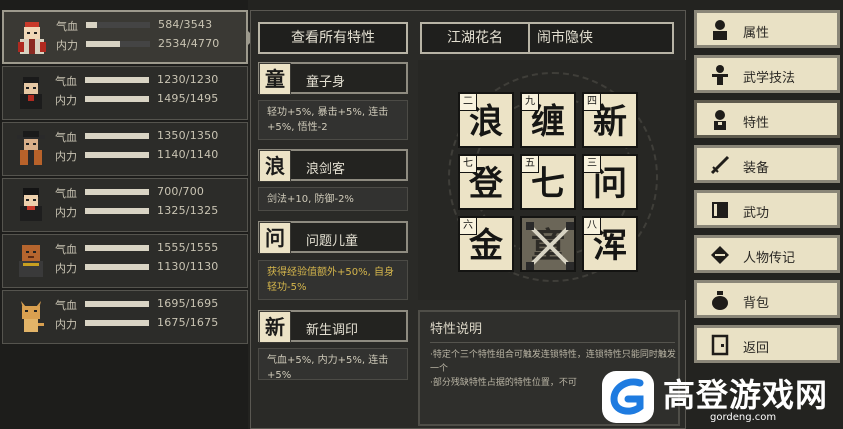 The width and height of the screenshot is (843, 429). What do you see at coordinates (150, 136) in the screenshot?
I see `hp-row: 气血 1350/1350` at bounding box center [150, 136].